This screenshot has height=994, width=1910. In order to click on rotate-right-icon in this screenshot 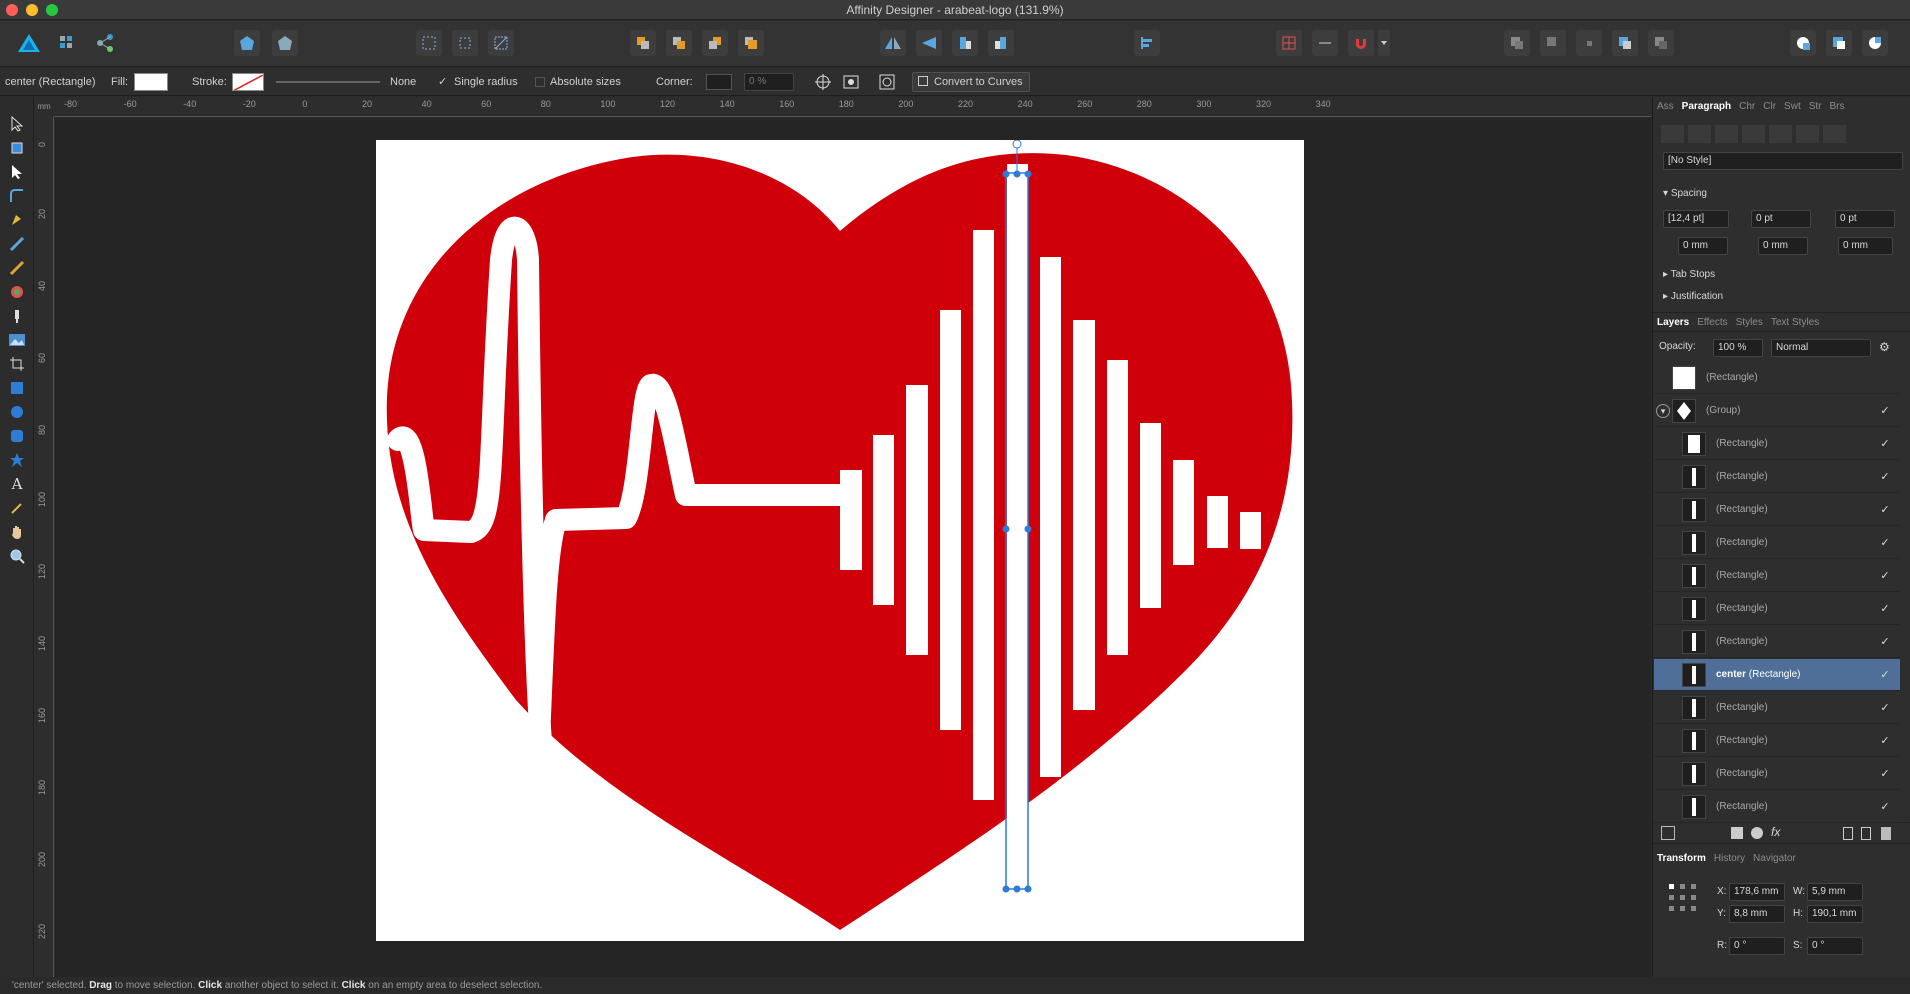, I will do `click(1001, 43)`.